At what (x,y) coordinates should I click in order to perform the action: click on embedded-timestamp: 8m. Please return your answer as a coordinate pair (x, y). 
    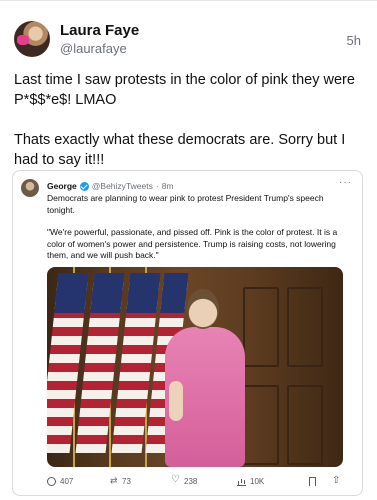
    Looking at the image, I should click on (168, 186).